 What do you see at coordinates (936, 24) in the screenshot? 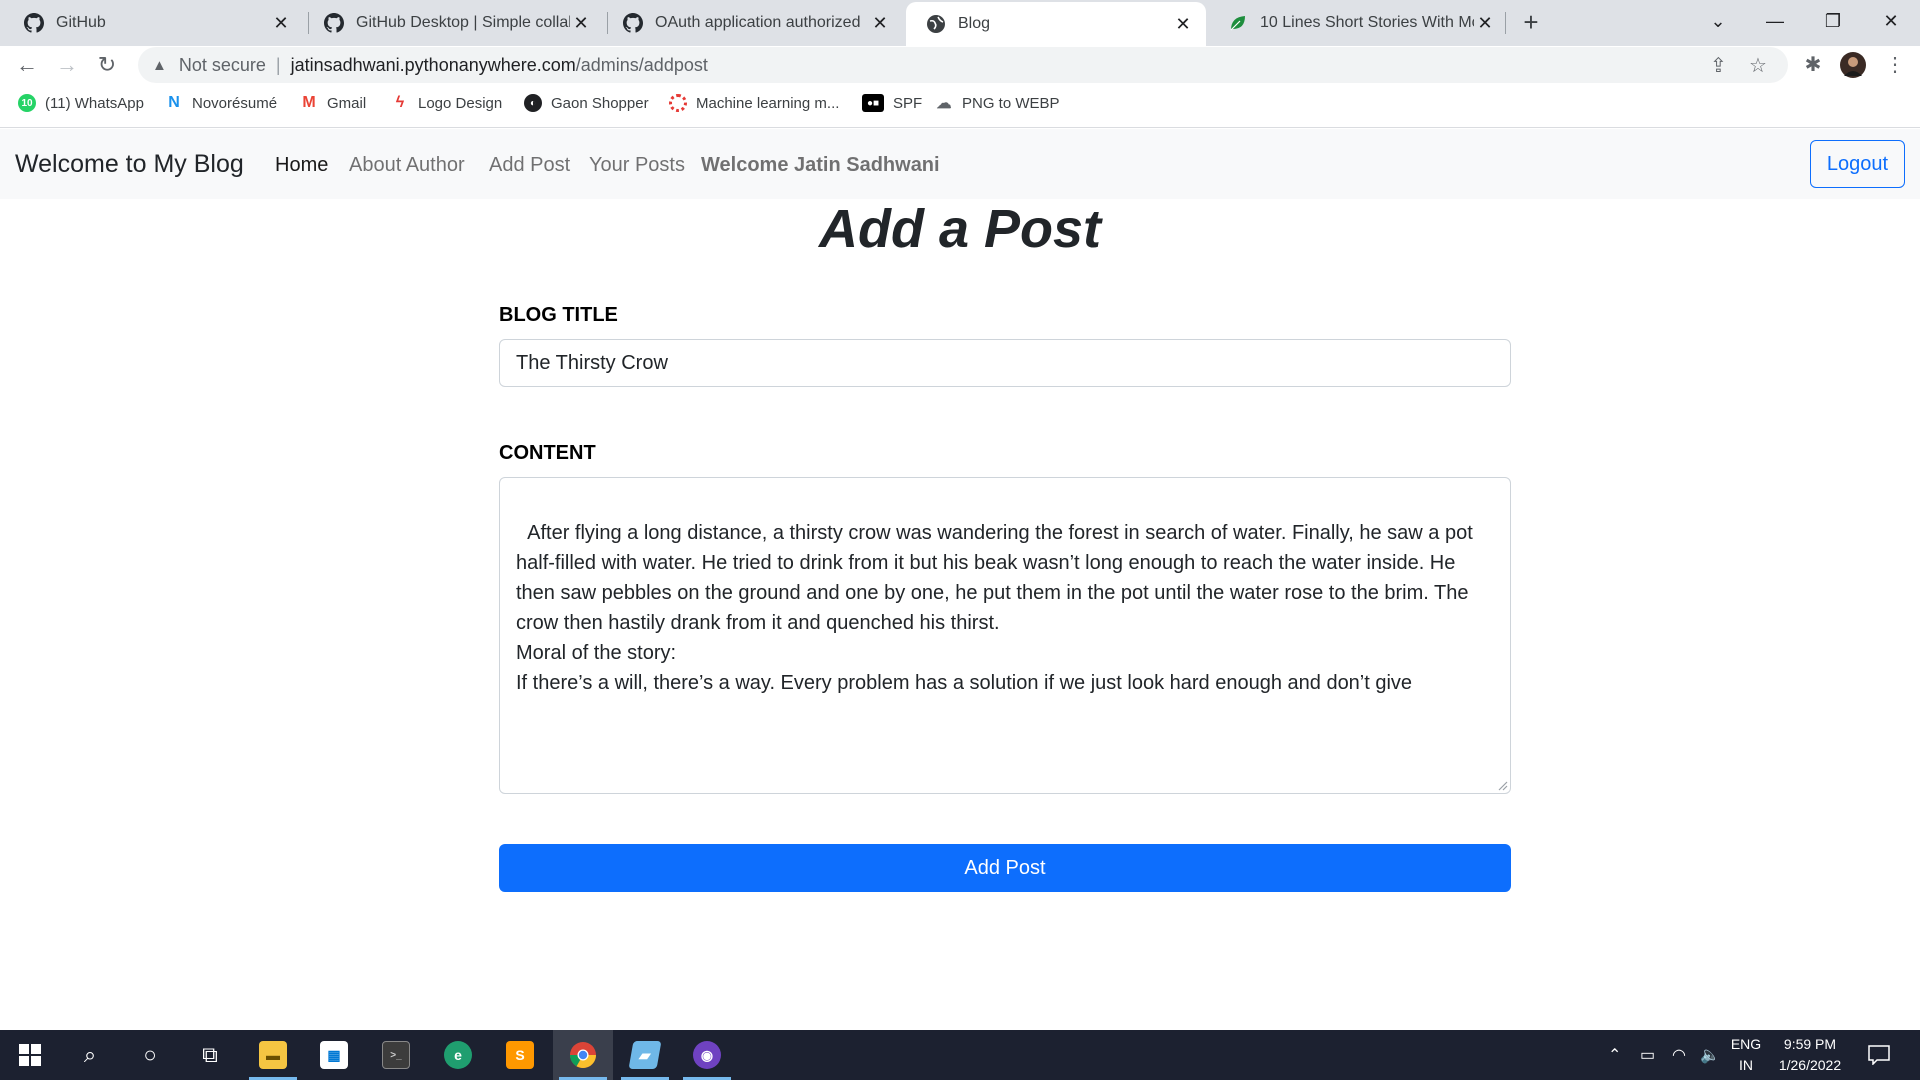
I see `globe-icon` at bounding box center [936, 24].